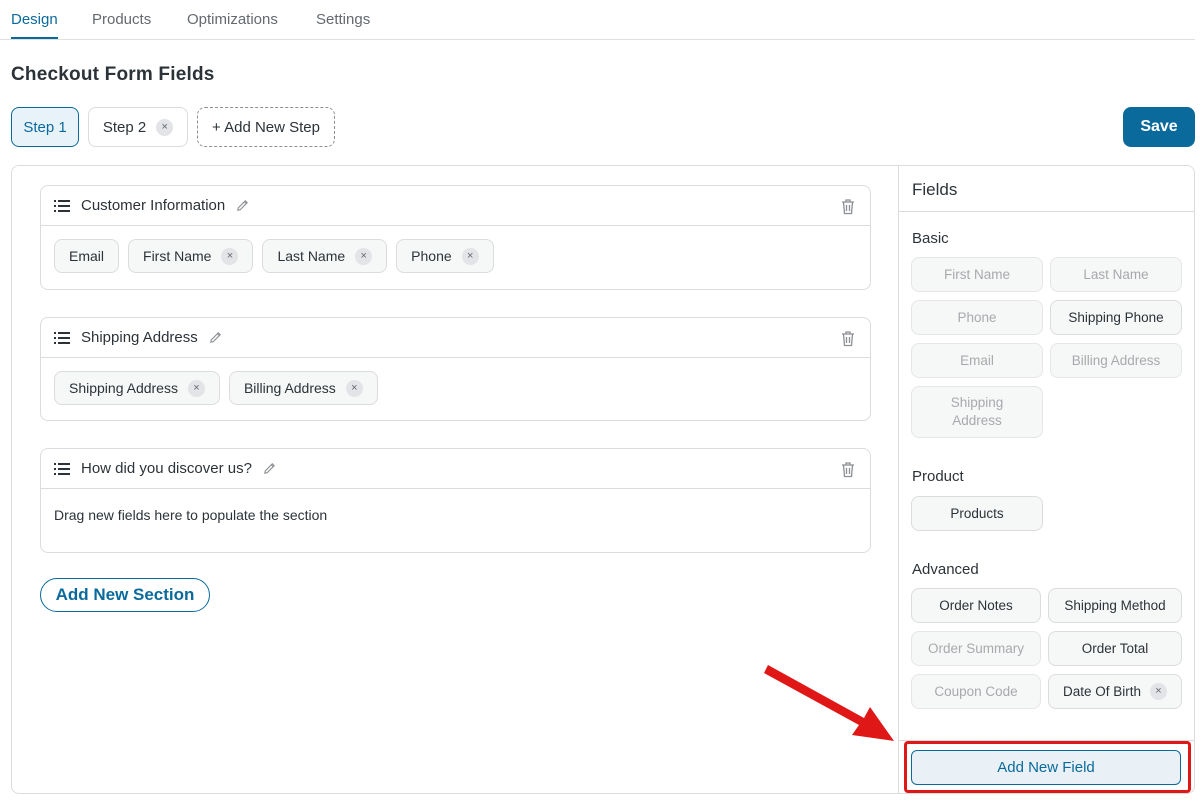 This screenshot has height=803, width=1204. I want to click on section-title: How did you discover us?, so click(166, 468).